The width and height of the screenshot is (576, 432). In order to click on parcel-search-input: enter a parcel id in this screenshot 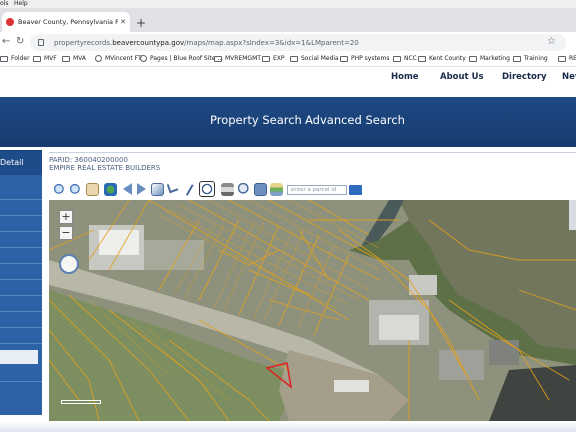, I will do `click(317, 190)`.